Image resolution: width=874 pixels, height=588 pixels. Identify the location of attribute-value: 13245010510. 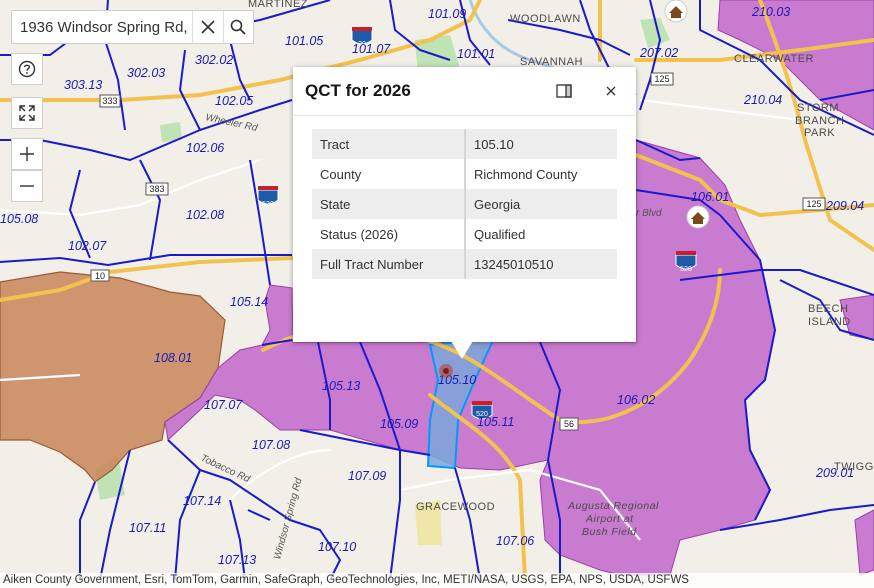
(541, 264).